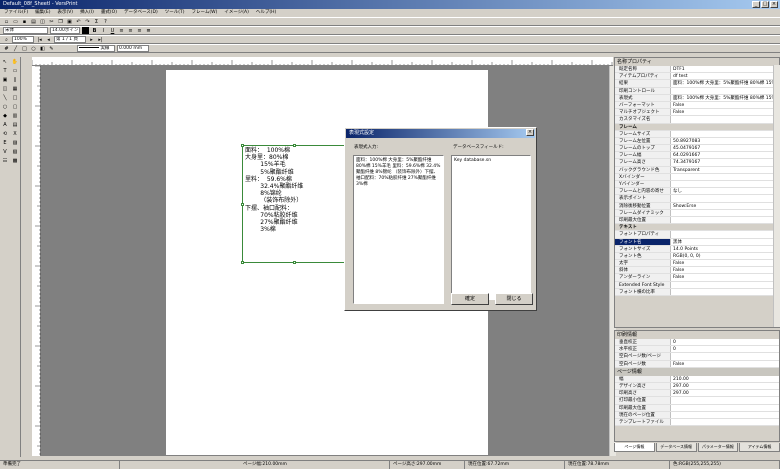  I want to click on property-row: アンダーライン False, so click(697, 278).